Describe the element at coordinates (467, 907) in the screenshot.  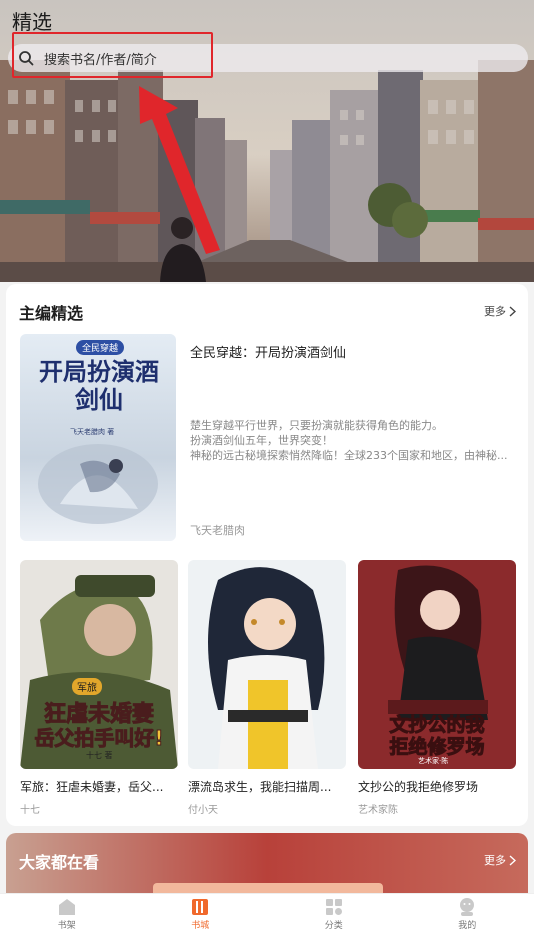
I see `profile-icon` at that location.